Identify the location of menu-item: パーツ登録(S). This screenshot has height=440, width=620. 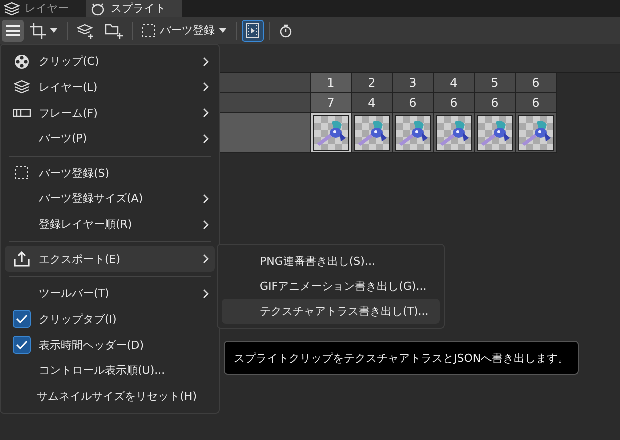
(110, 173).